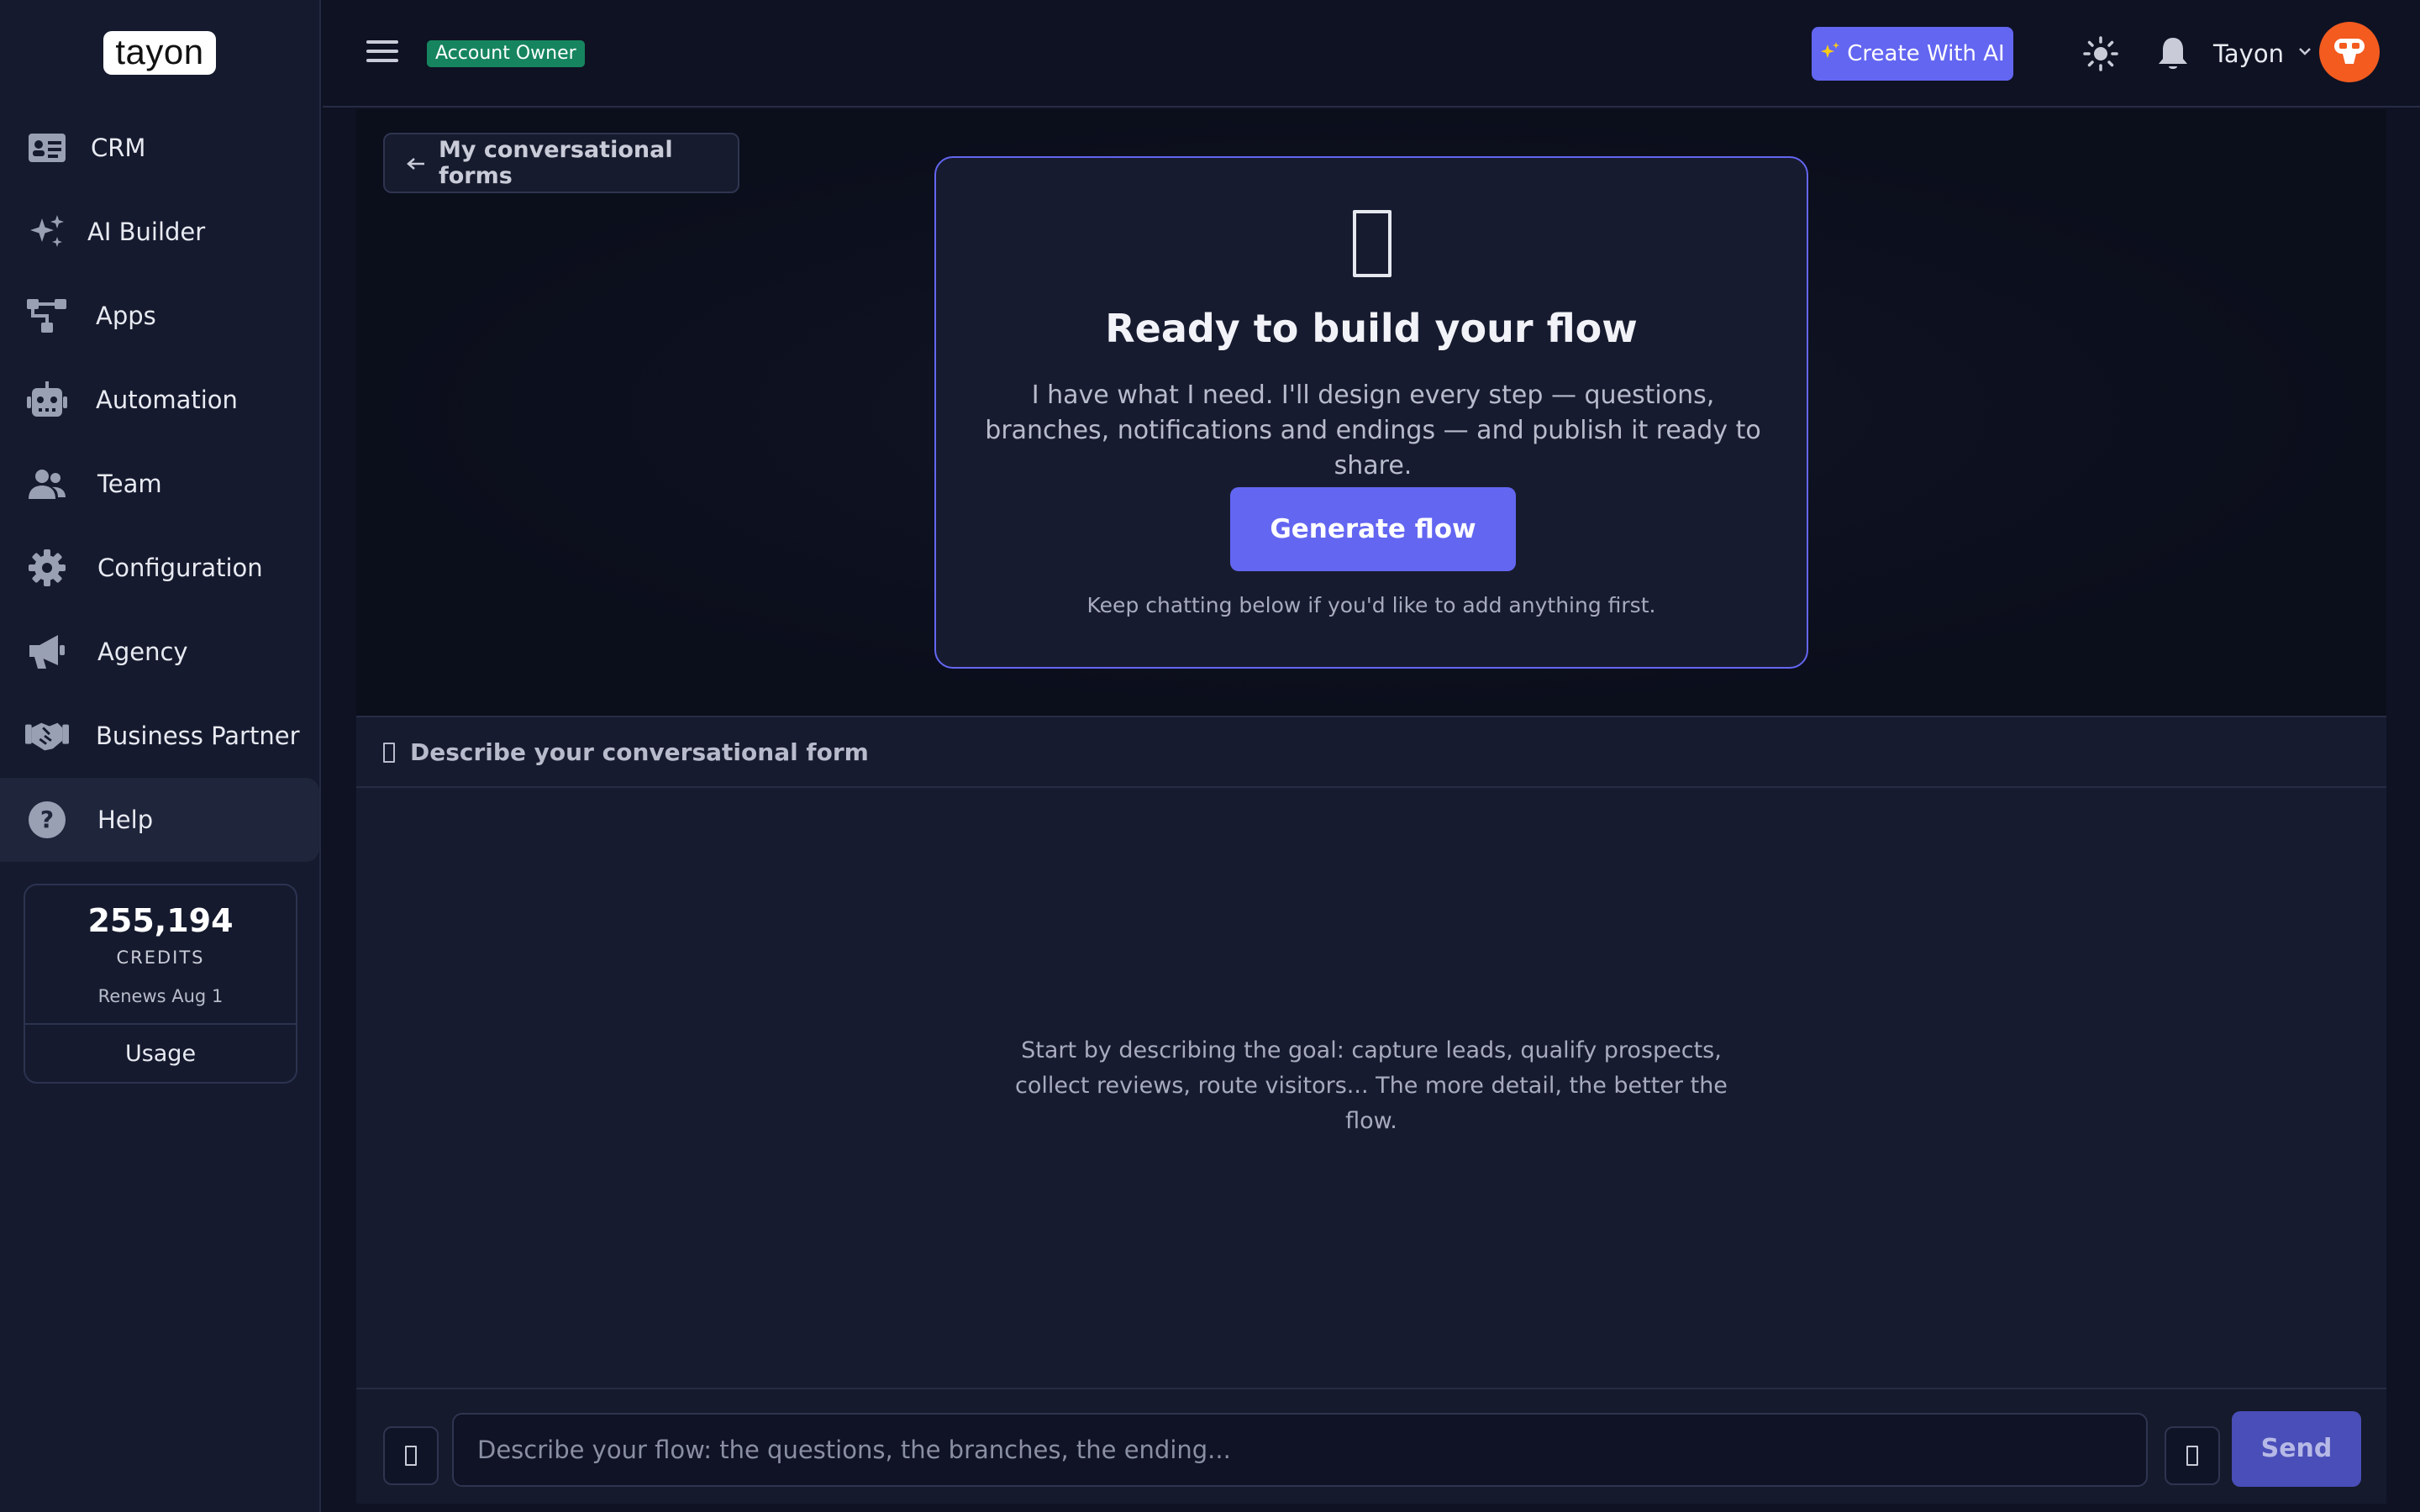 The height and width of the screenshot is (1512, 2420). What do you see at coordinates (1300, 1450) in the screenshot?
I see `chat-input` at bounding box center [1300, 1450].